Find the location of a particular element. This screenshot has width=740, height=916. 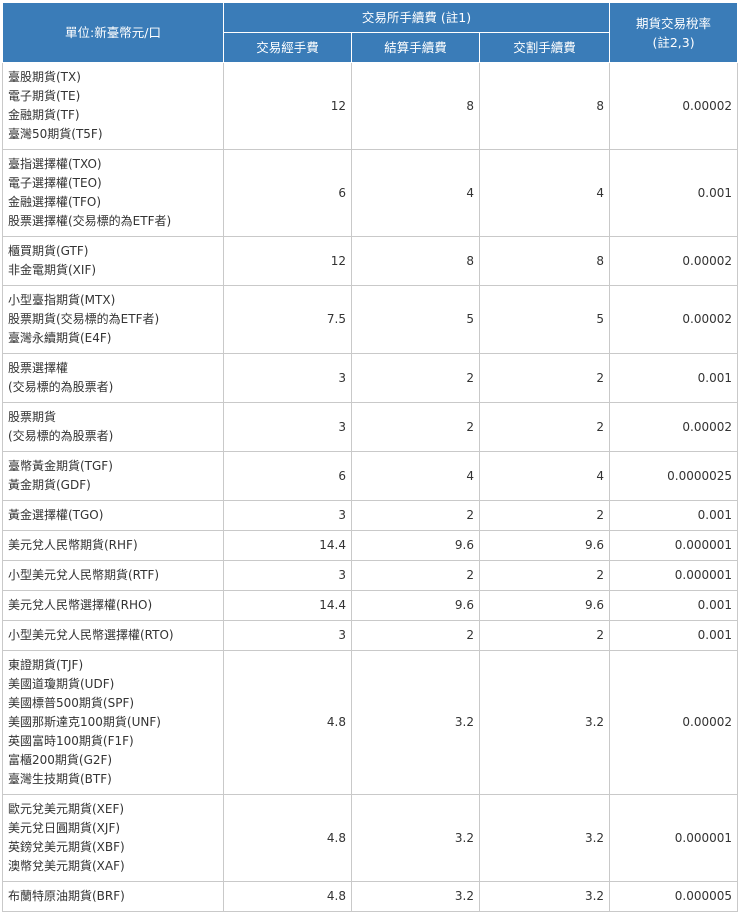

product-name: 美國那斯達克100期貨(UNF) is located at coordinates (84, 722).